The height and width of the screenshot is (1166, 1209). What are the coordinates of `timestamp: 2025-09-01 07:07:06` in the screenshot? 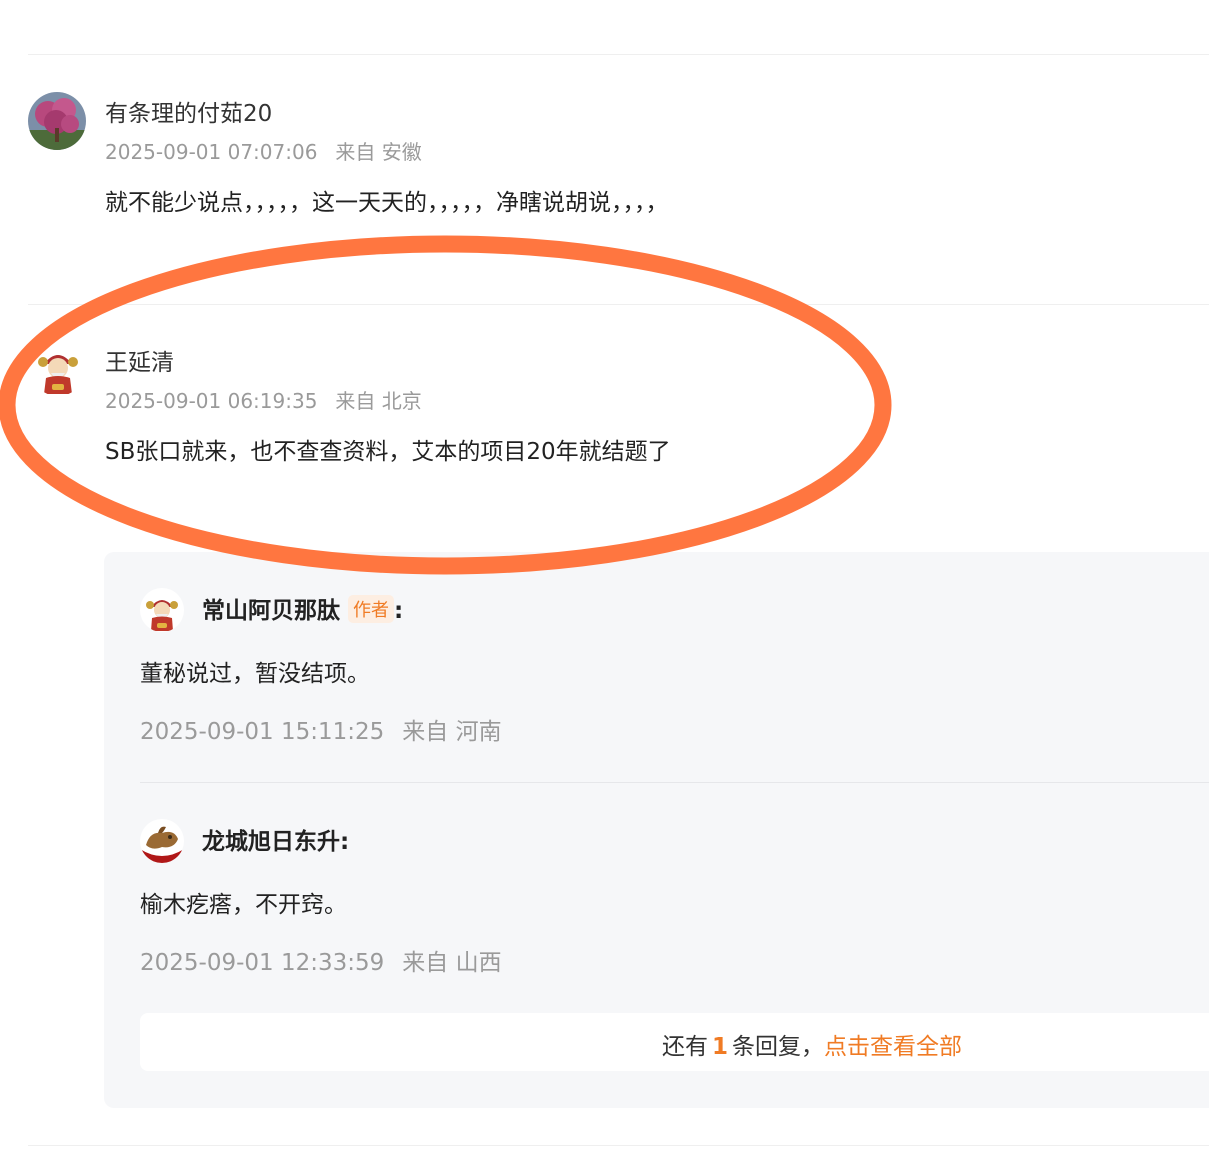 It's located at (211, 152).